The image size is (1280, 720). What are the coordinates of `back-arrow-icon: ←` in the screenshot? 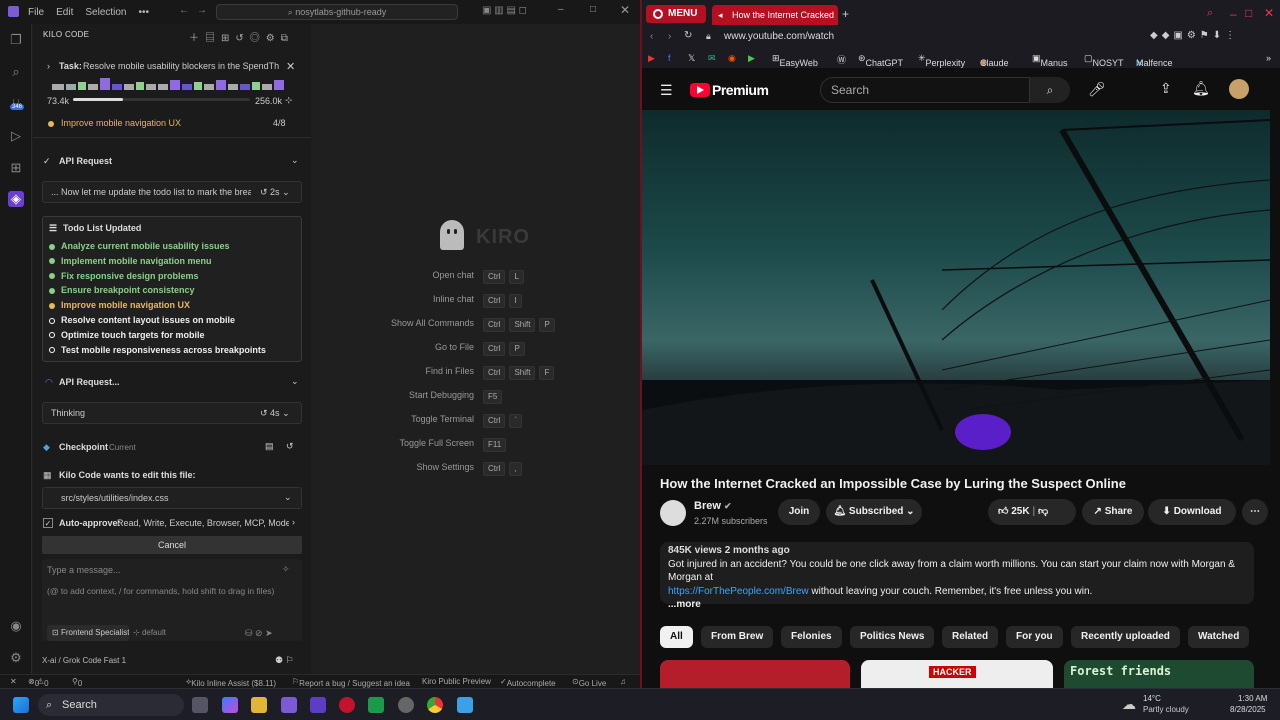 It's located at (184, 10).